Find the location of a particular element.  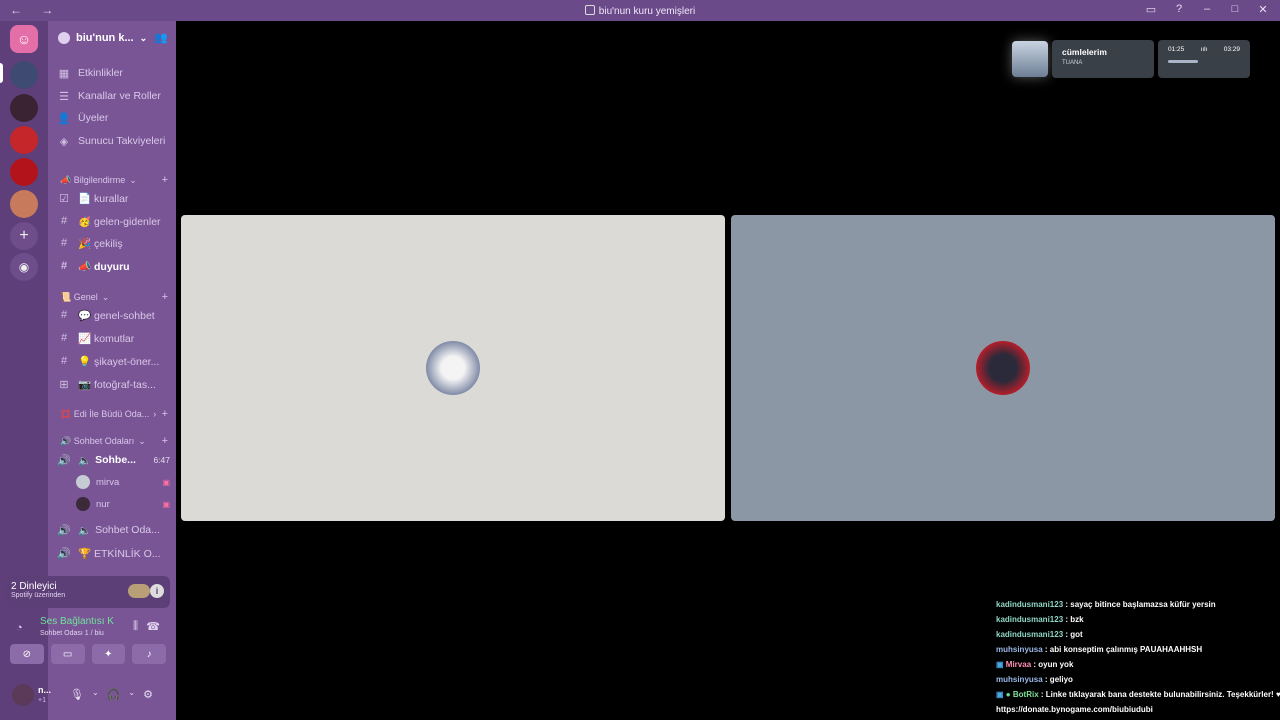

home-button: ☺ is located at coordinates (24, 39).